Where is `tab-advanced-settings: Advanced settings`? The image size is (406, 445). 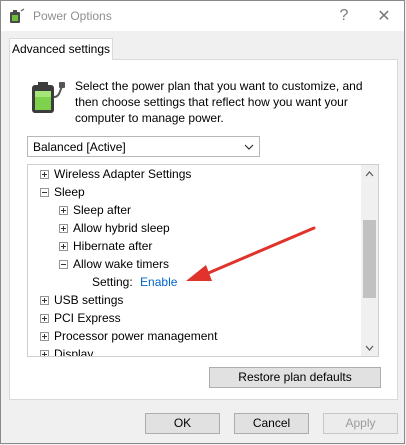 tab-advanced-settings: Advanced settings is located at coordinates (61, 49).